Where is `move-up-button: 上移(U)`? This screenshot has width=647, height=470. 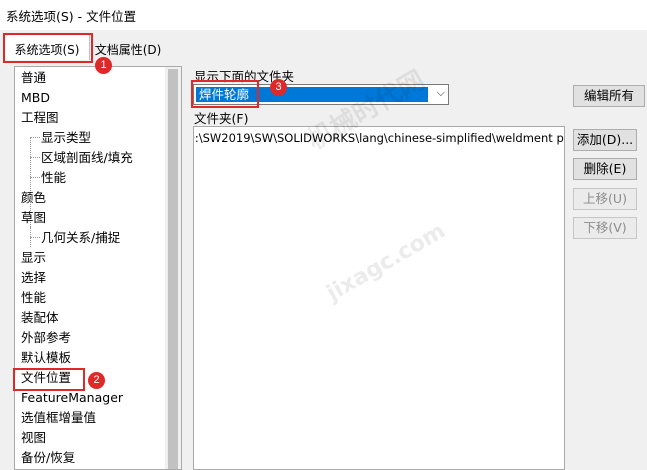 move-up-button: 上移(U) is located at coordinates (605, 199).